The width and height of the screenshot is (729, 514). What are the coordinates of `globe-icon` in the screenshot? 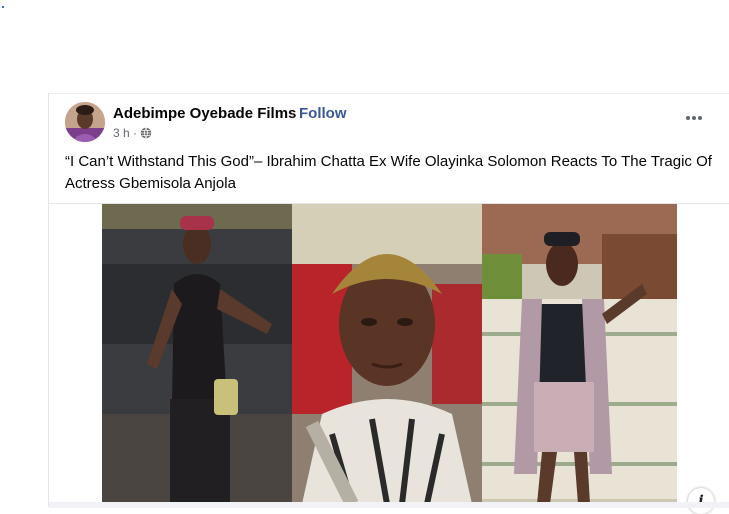 It's located at (146, 133).